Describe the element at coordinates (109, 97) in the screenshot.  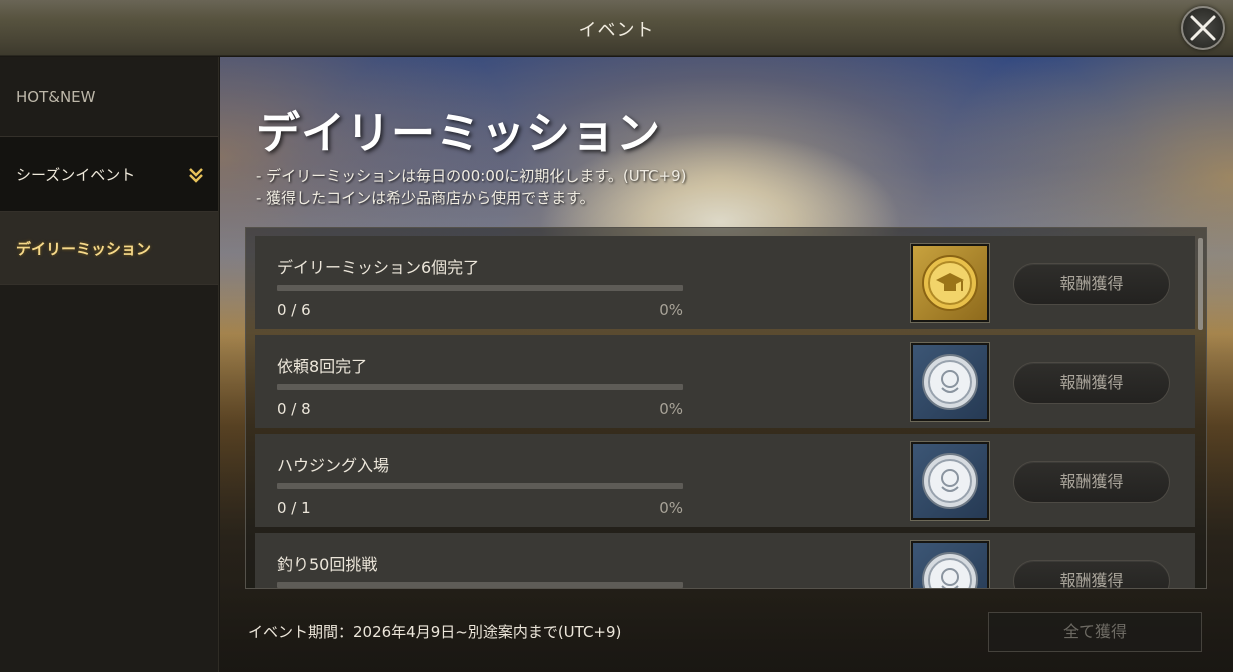
I see `sidebar-item-hot-new: HOT&NEW` at that location.